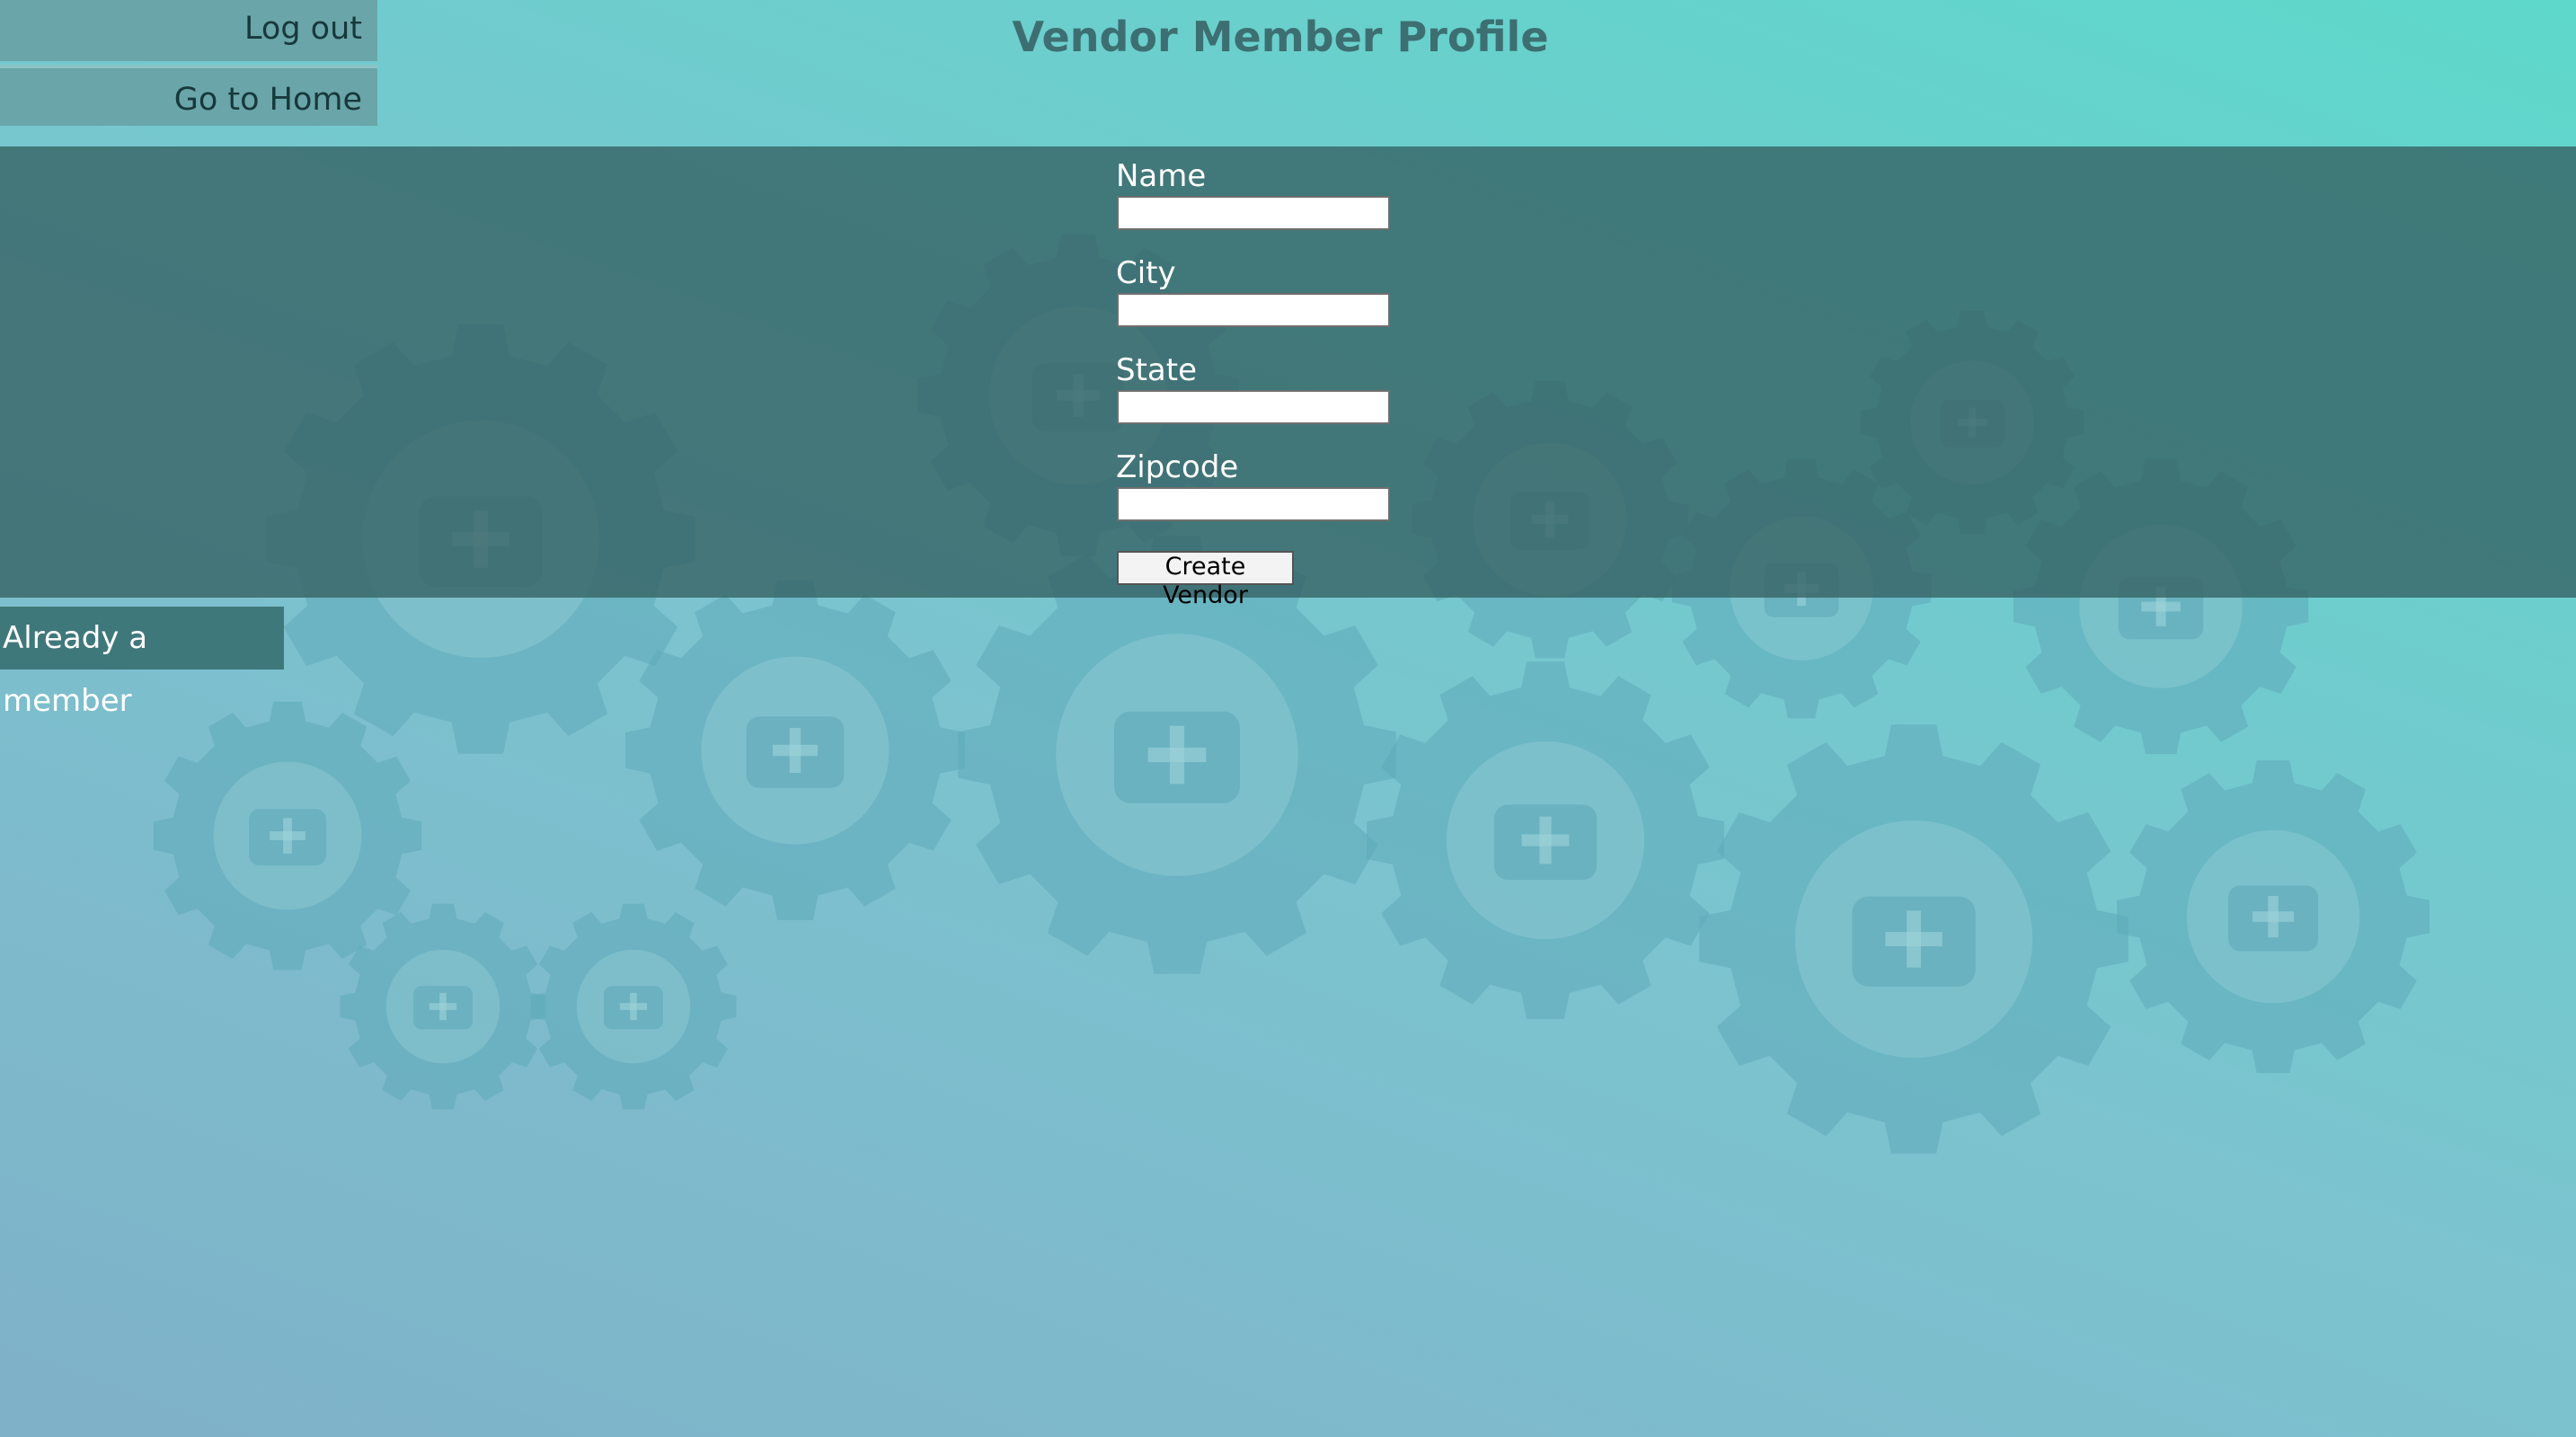 The height and width of the screenshot is (1437, 2576). I want to click on gear-pill-bottle-icon, so click(1914, 939).